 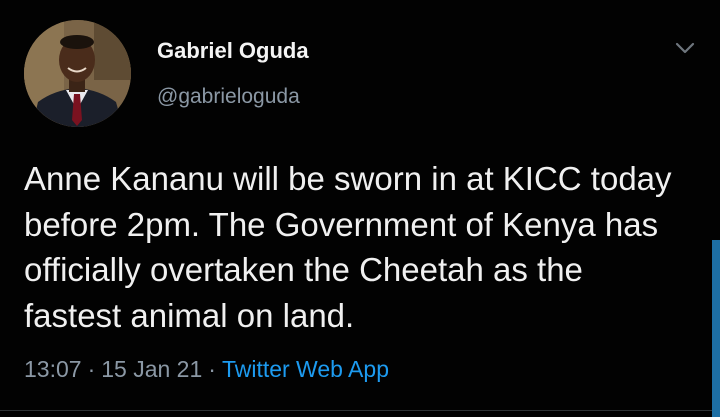 I want to click on author-handle: @gabrieloguda, so click(x=228, y=97).